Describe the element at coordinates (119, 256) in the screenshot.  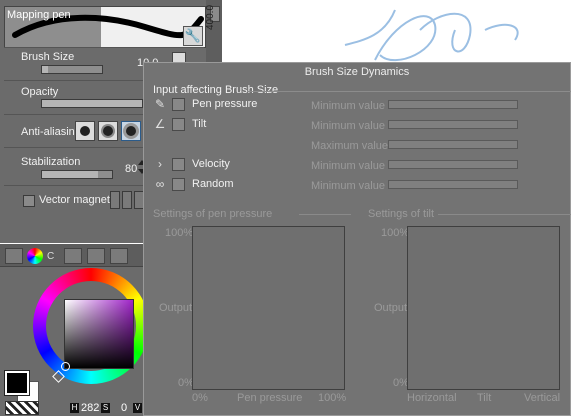
I see `approximate-color-tab-icon` at that location.